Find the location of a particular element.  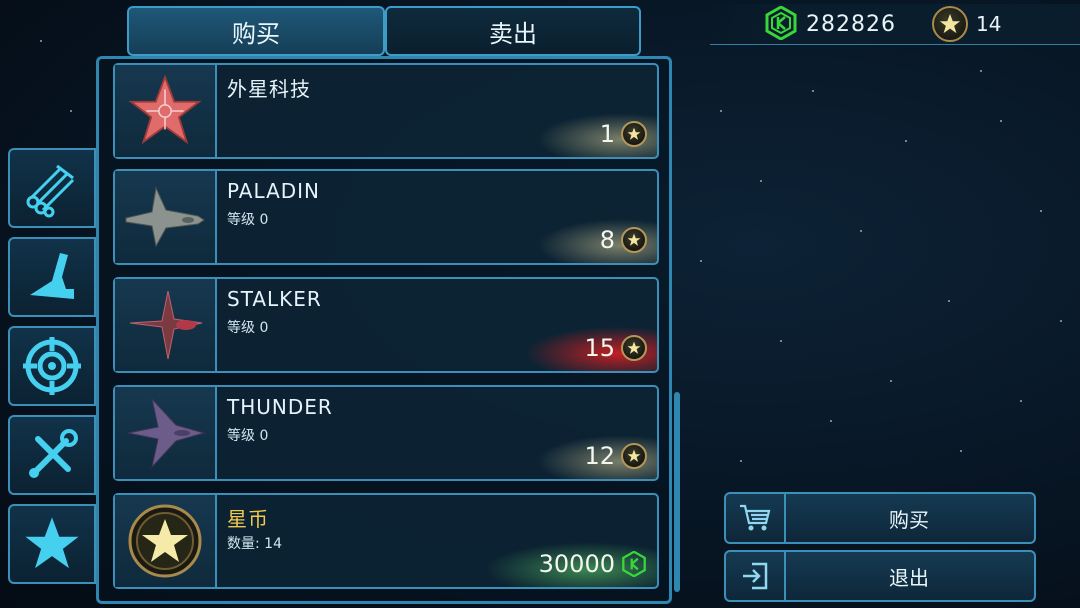

exit-button: 退出 is located at coordinates (880, 576).